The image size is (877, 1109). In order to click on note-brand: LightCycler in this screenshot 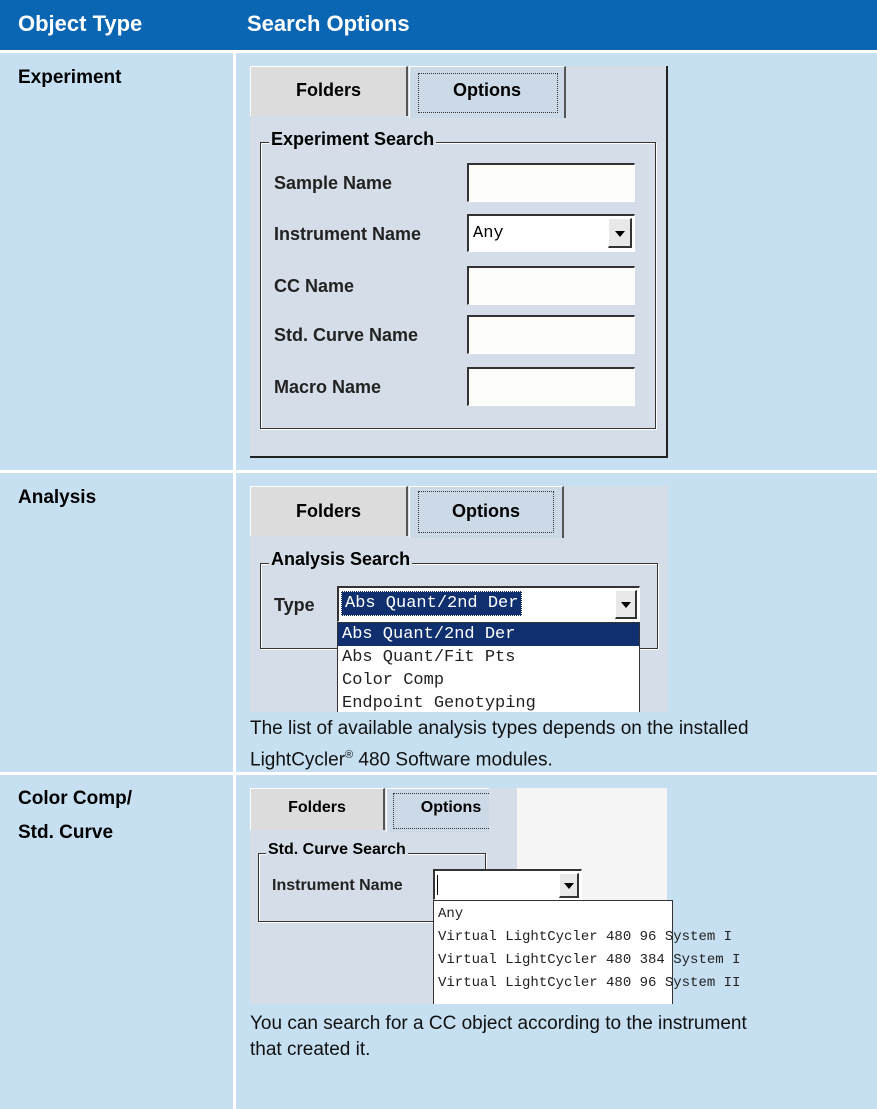, I will do `click(298, 760)`.